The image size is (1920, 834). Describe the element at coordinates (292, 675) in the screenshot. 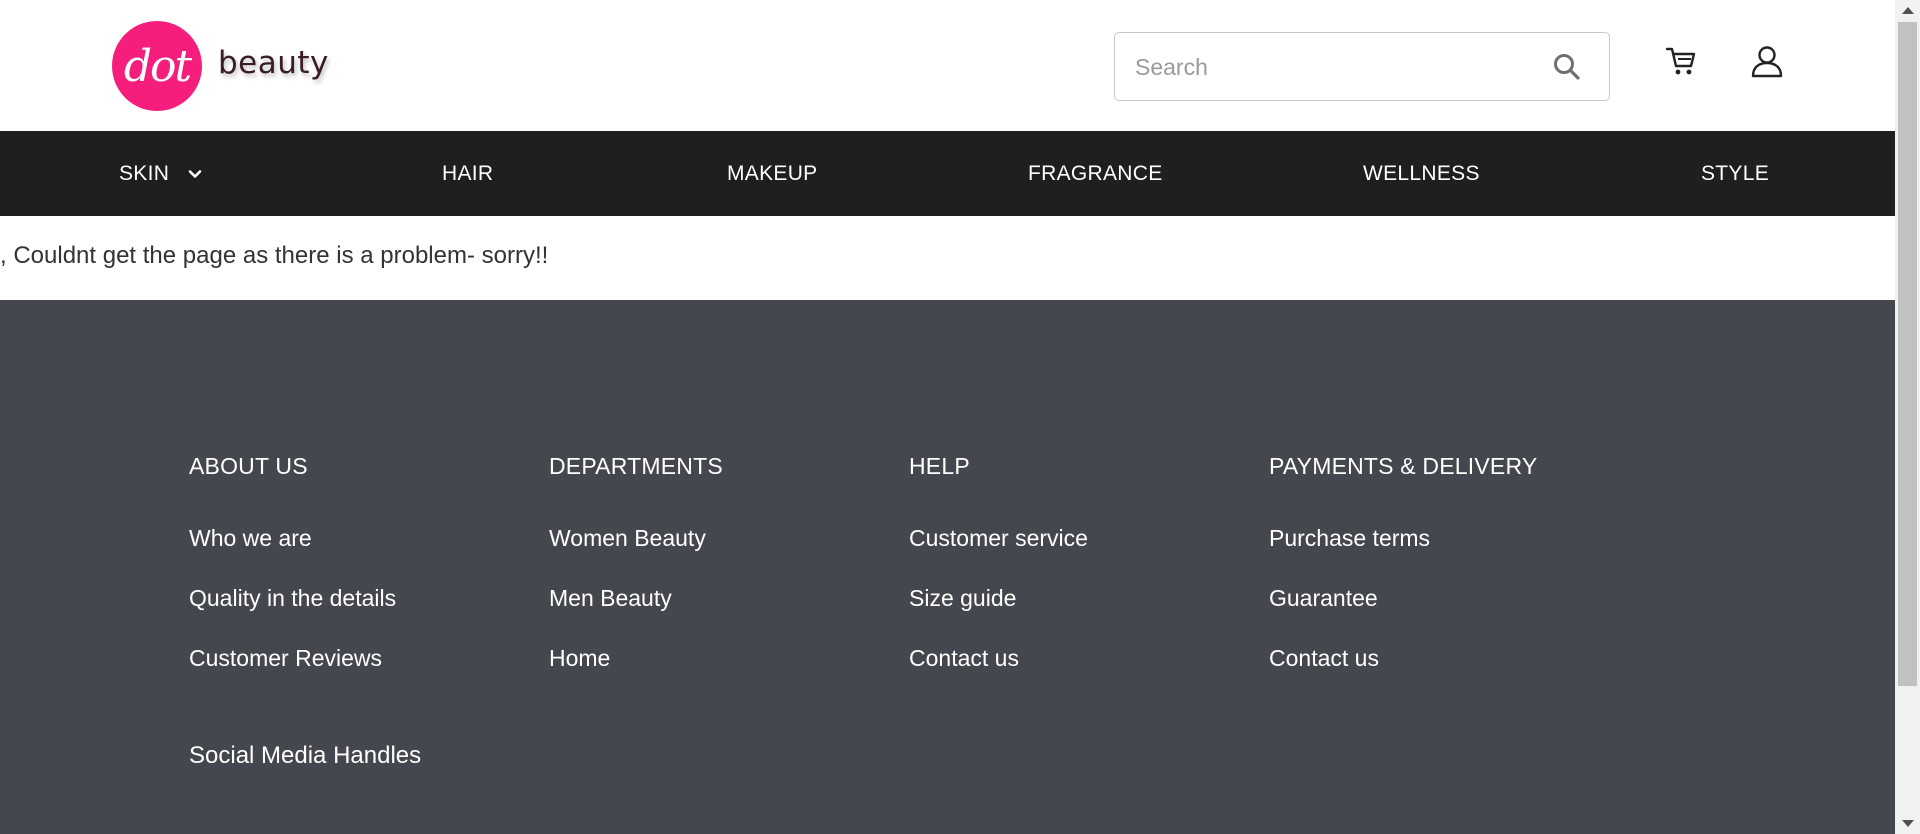

I see `footer-link: Customer Reviews` at that location.